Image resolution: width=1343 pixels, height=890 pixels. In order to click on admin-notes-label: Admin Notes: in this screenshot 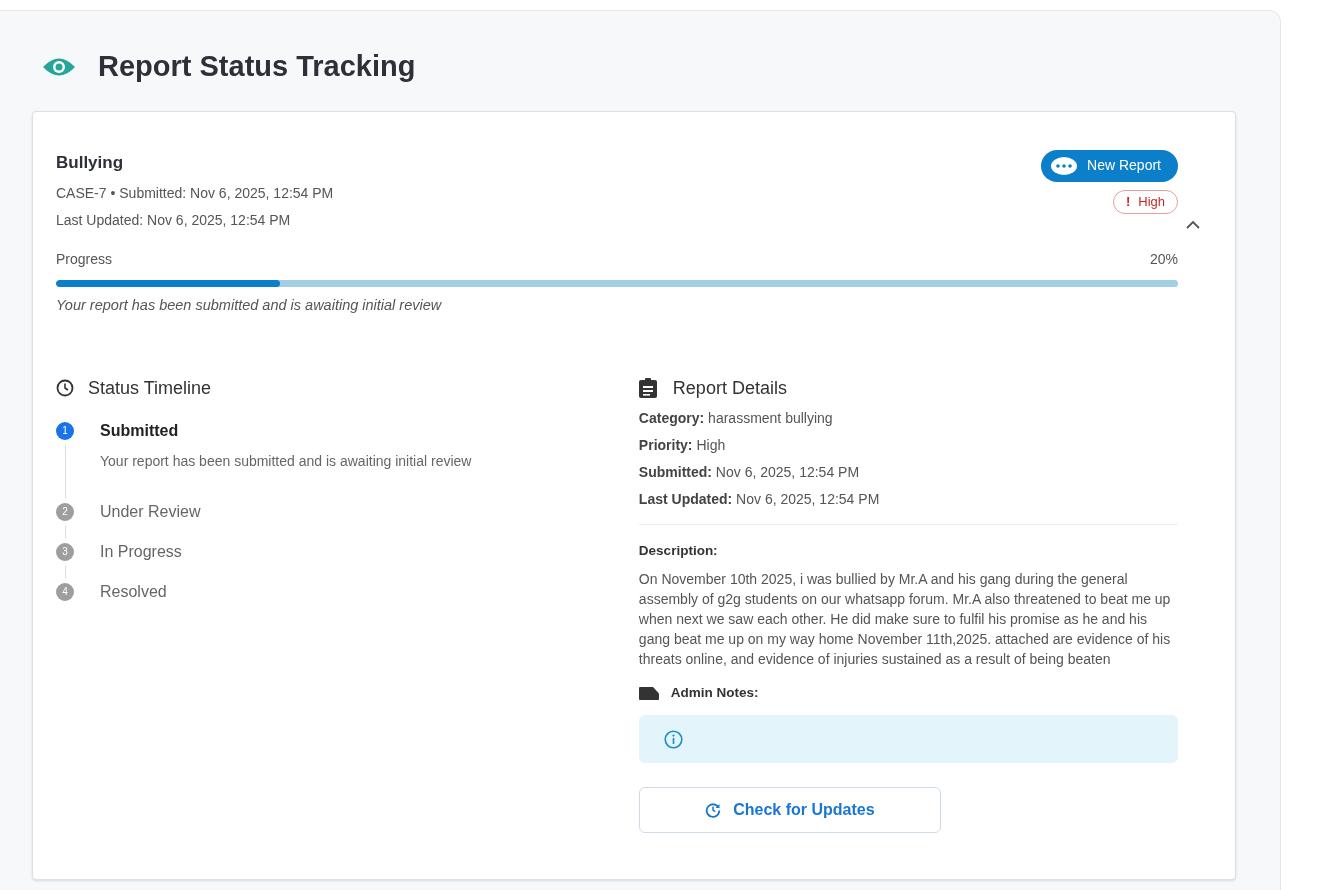, I will do `click(714, 693)`.